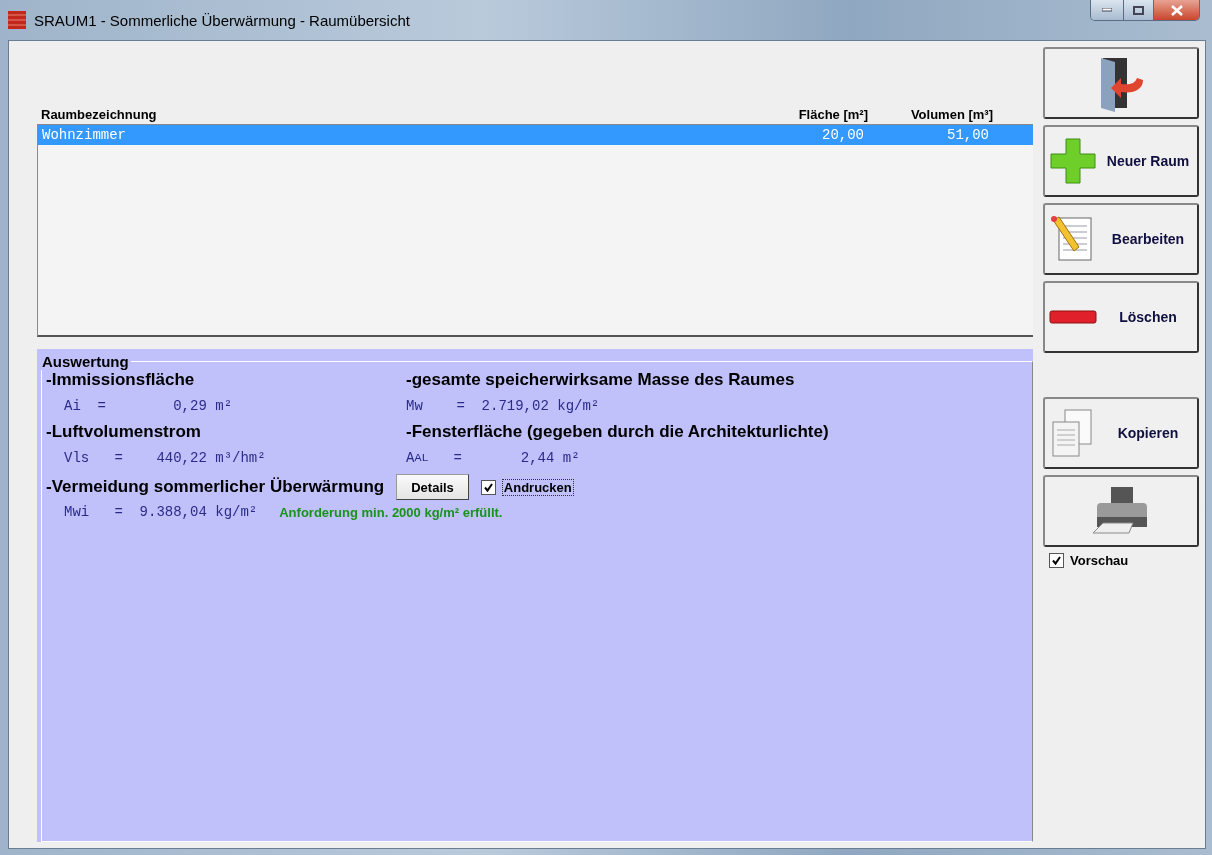 The image size is (1212, 855). Describe the element at coordinates (165, 458) in the screenshot. I see `value-line: Vls = 440,22 m³/hm²` at that location.